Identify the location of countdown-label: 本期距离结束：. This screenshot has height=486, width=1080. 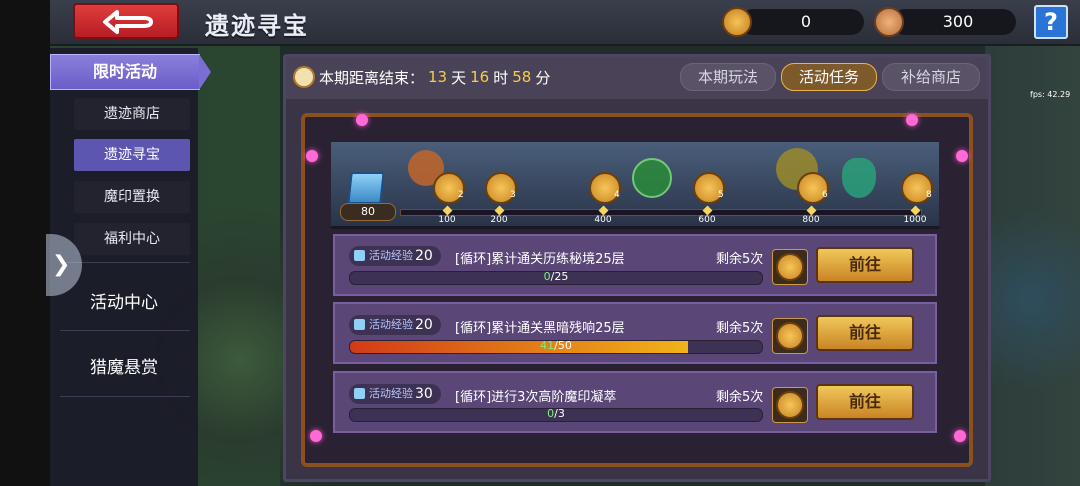
(372, 77).